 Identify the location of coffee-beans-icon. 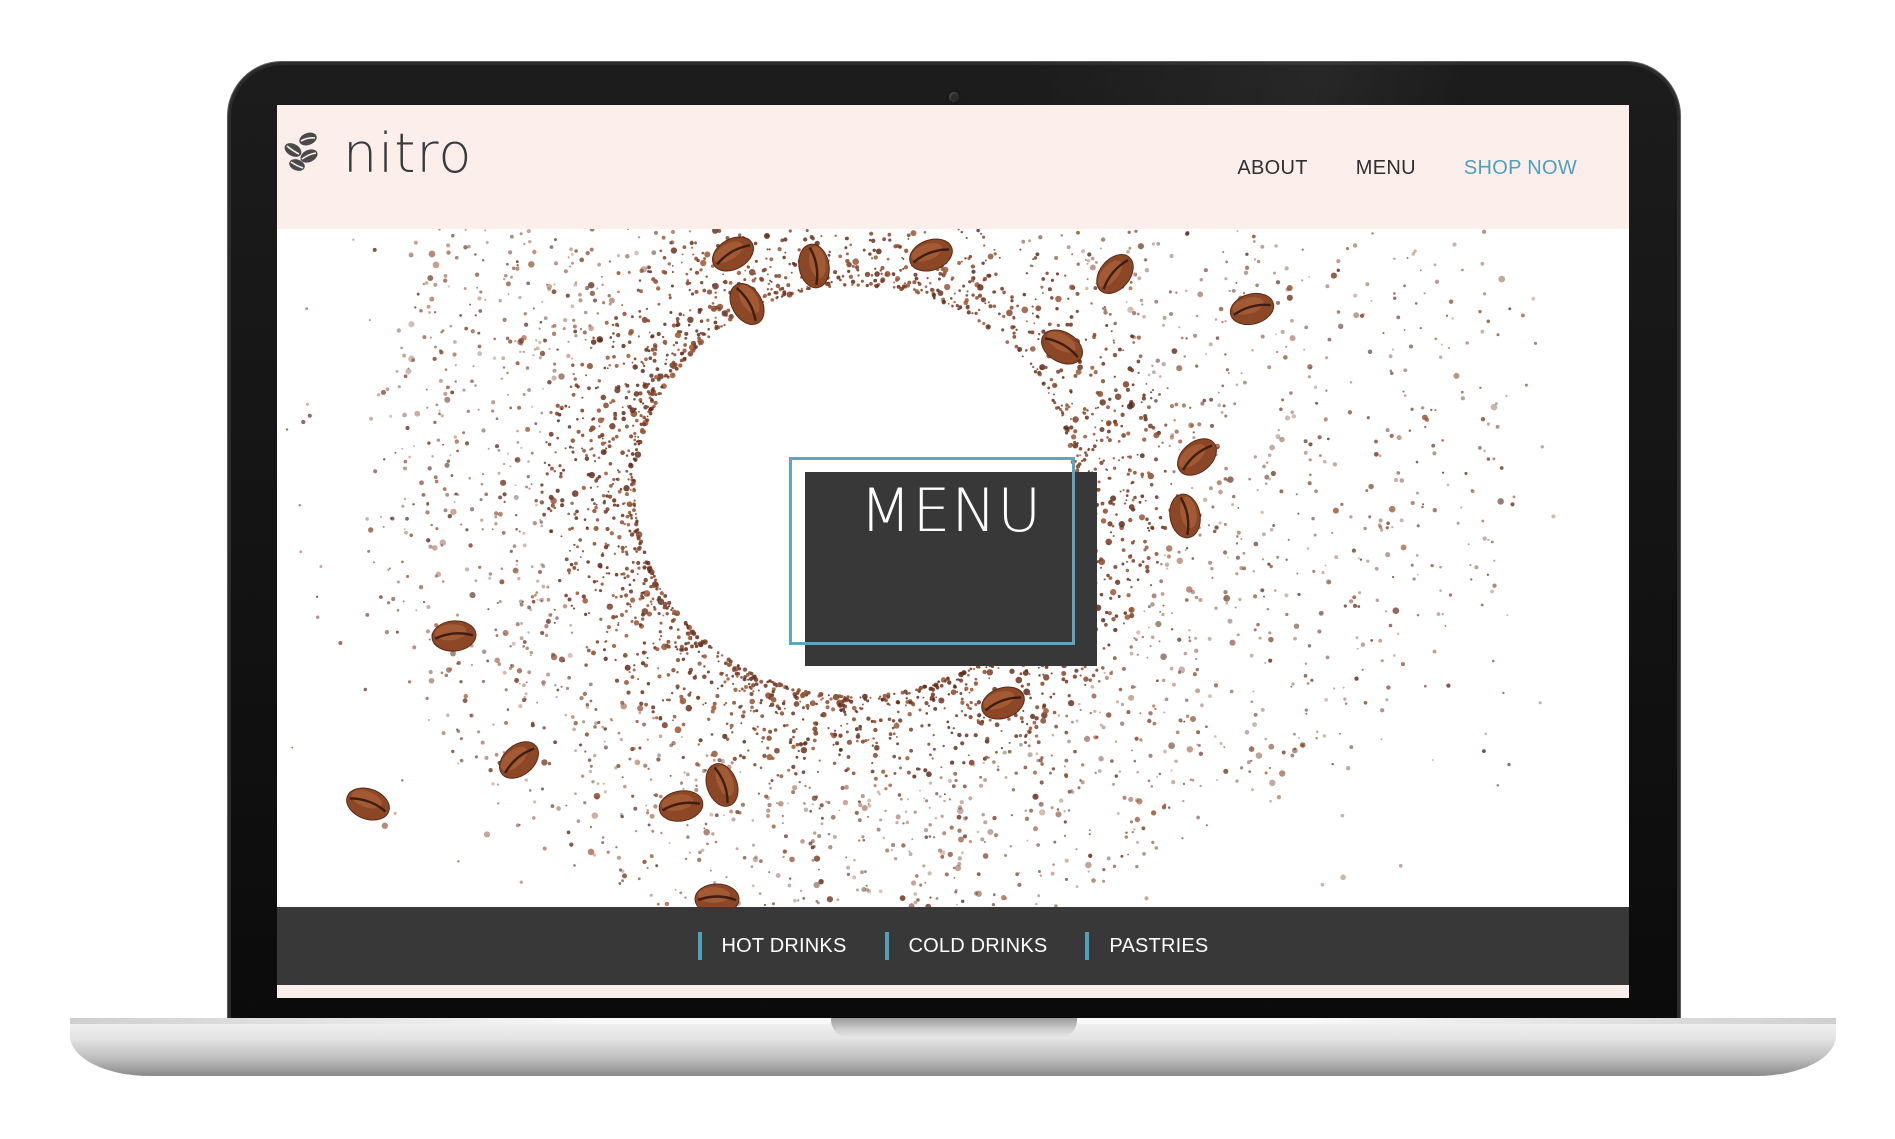
(301, 151).